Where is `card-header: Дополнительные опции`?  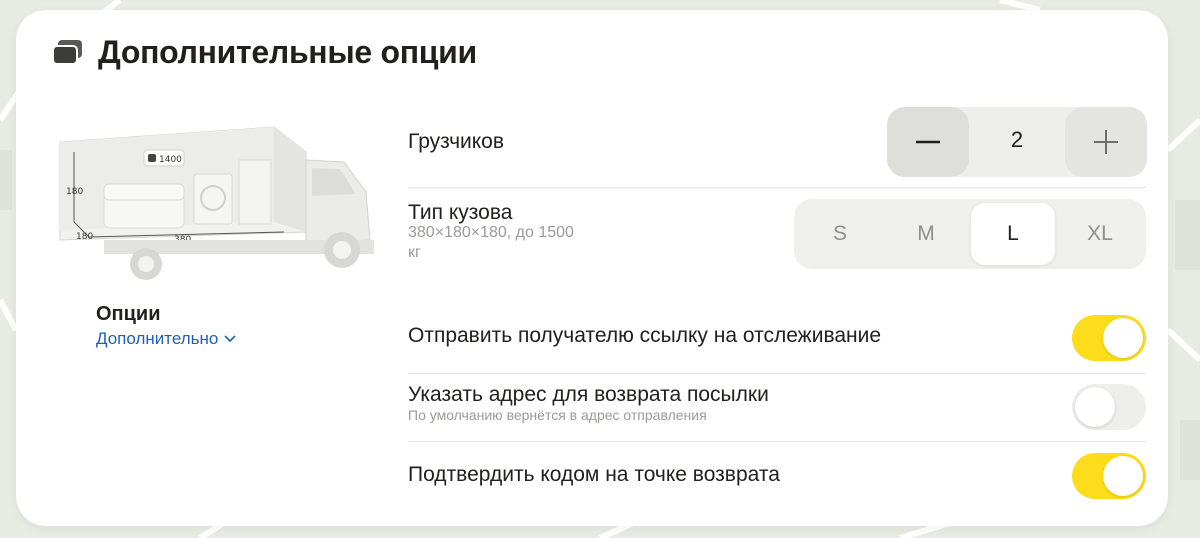 card-header: Дополнительные опции is located at coordinates (264, 52).